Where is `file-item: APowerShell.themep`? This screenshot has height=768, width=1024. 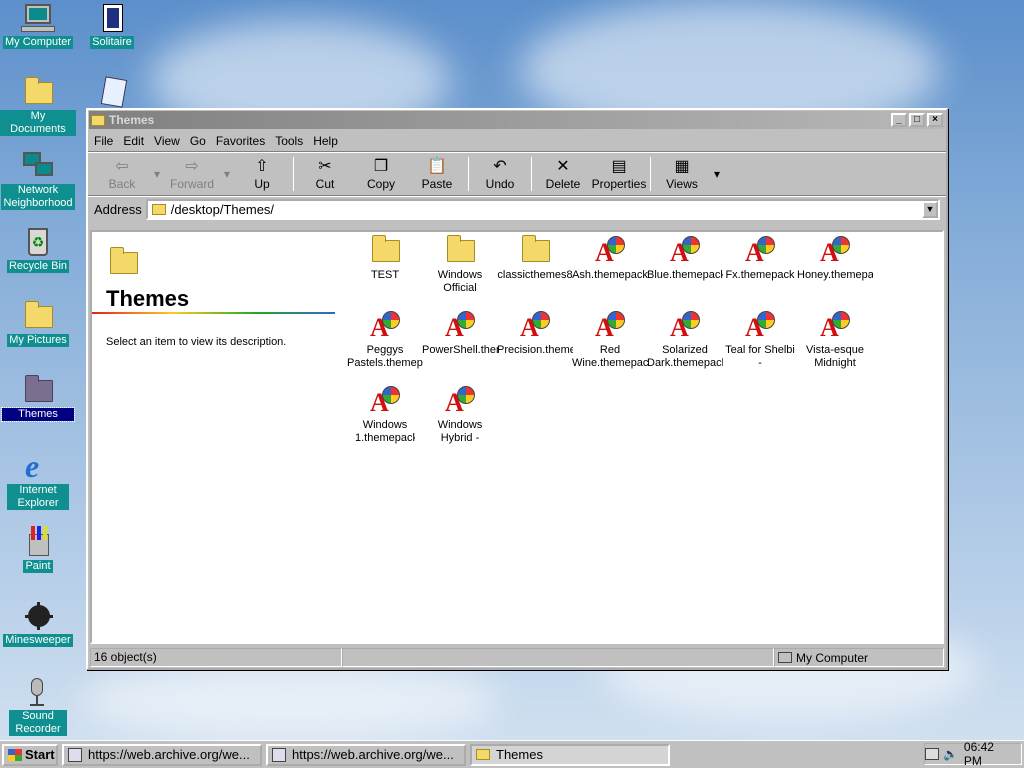 file-item: APowerShell.themep is located at coordinates (460, 333).